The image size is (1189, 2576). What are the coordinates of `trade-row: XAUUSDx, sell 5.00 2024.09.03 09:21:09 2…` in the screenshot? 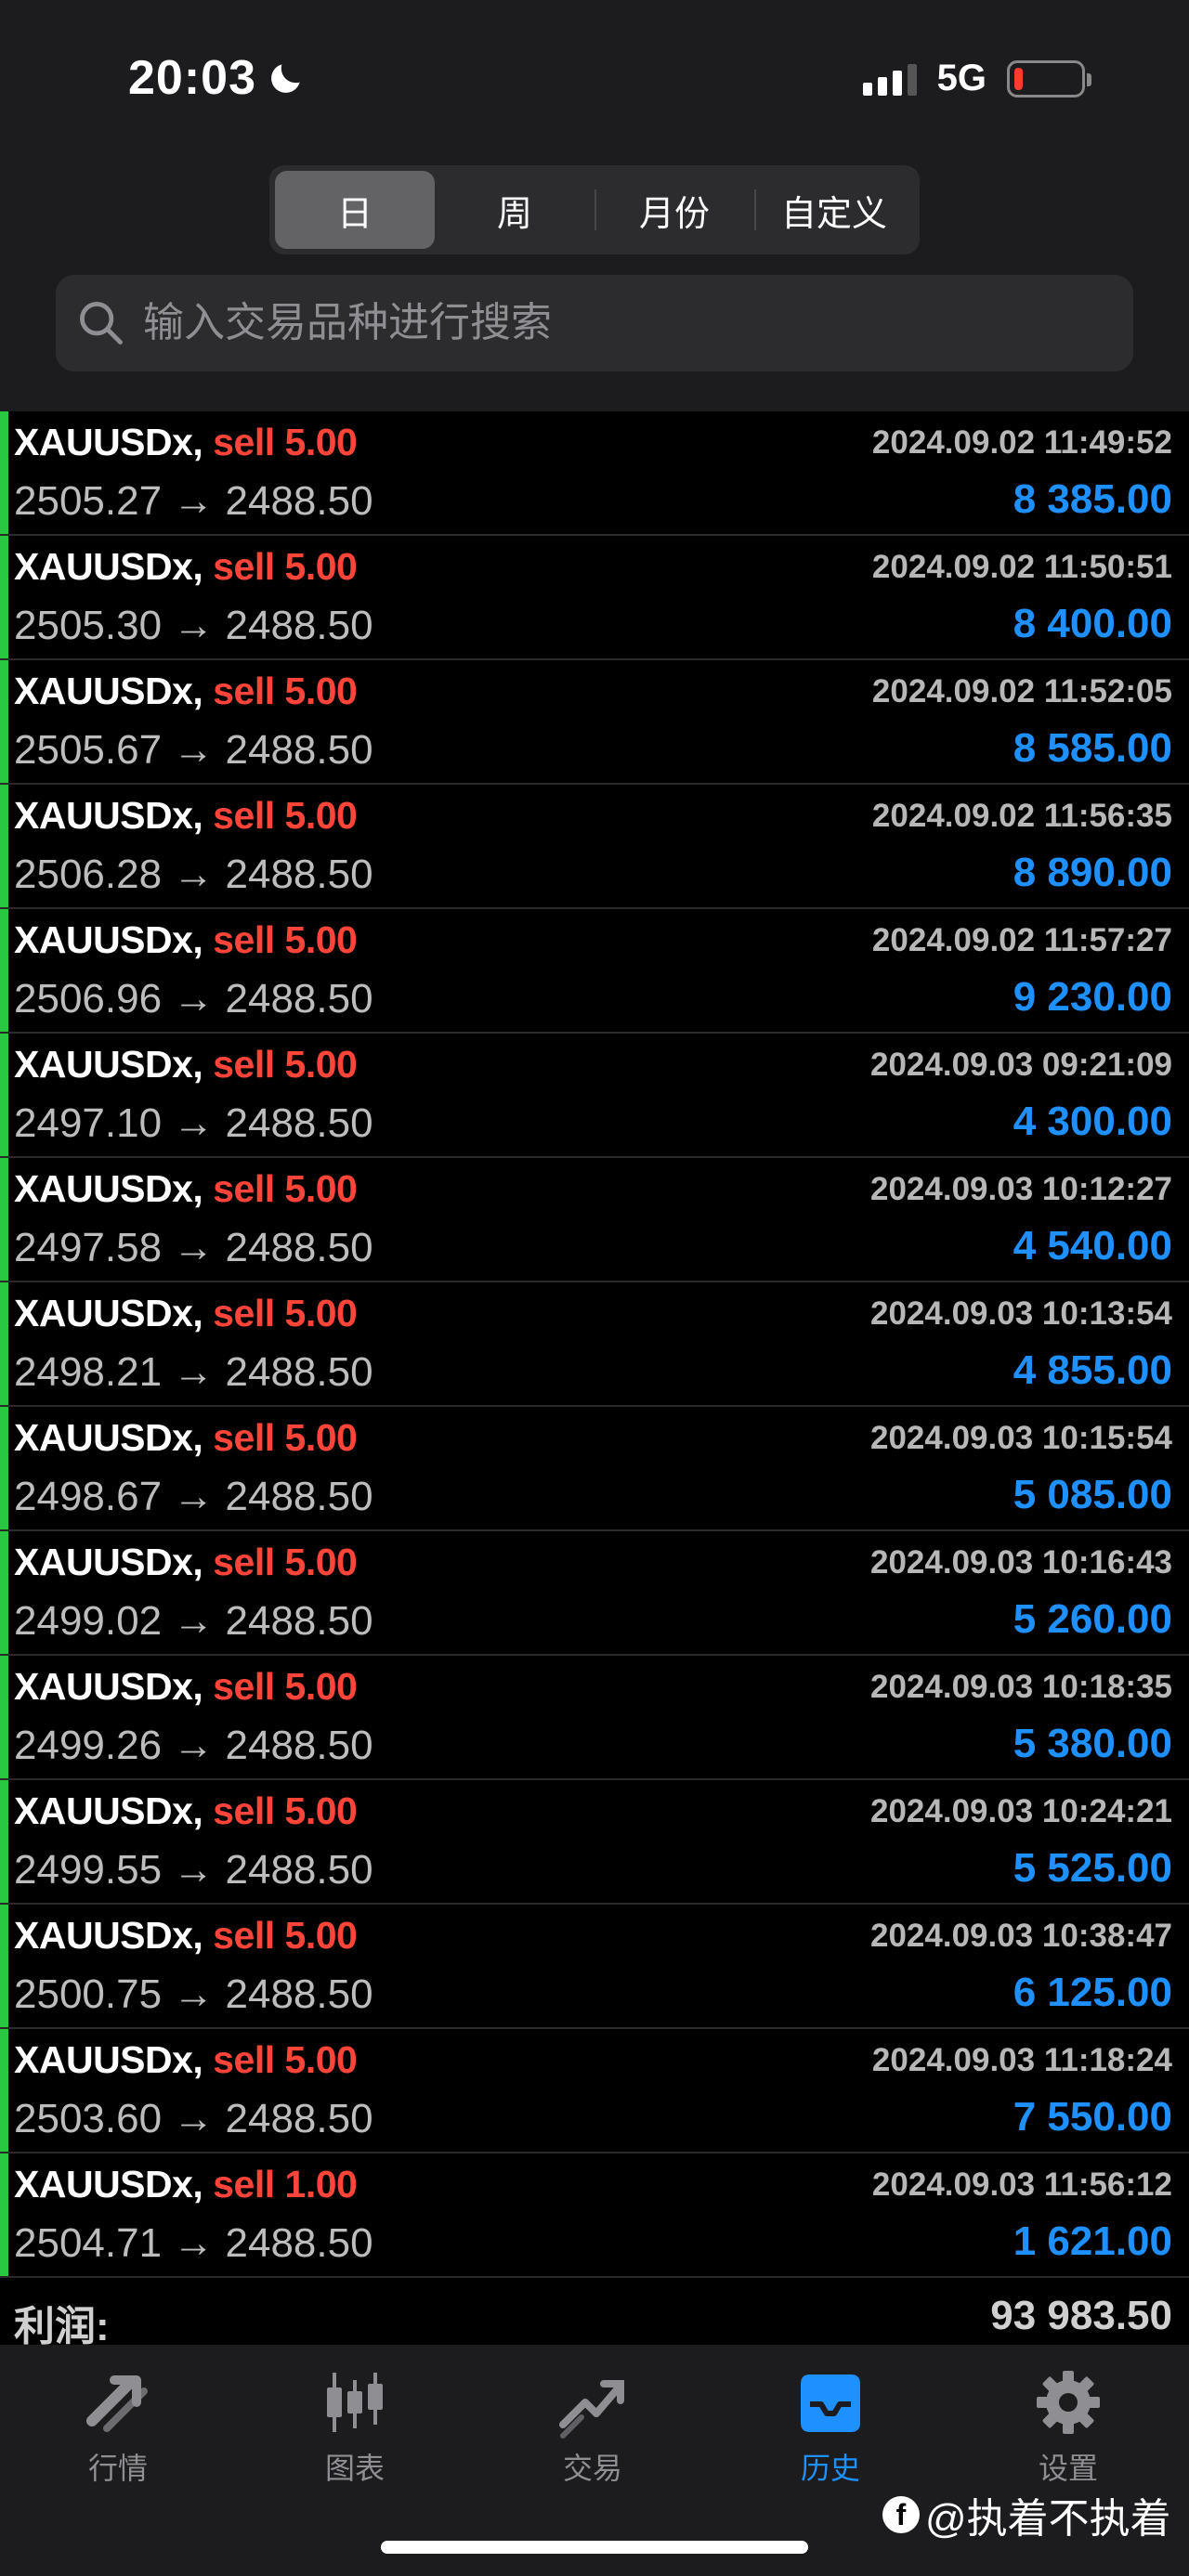 It's located at (594, 1096).